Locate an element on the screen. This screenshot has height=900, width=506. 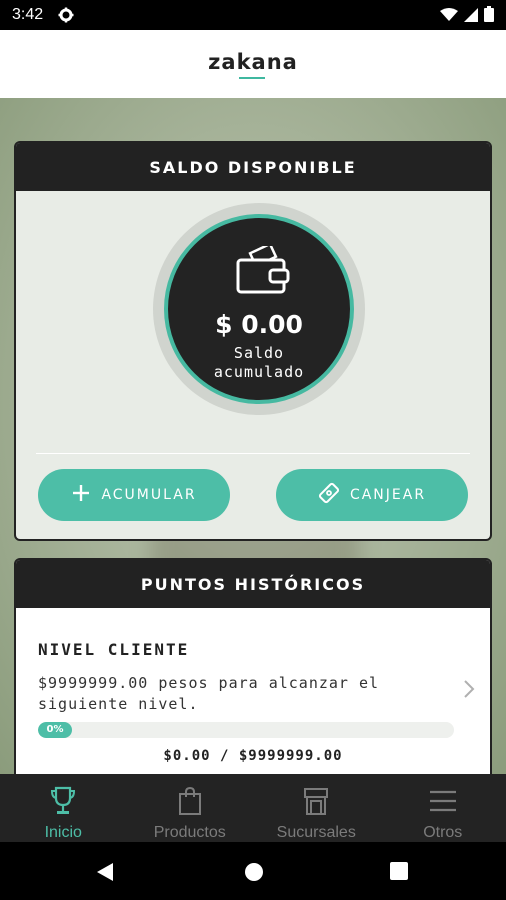
bottom-tab-bar: Inicio Productos Sucursales Otros is located at coordinates (253, 808).